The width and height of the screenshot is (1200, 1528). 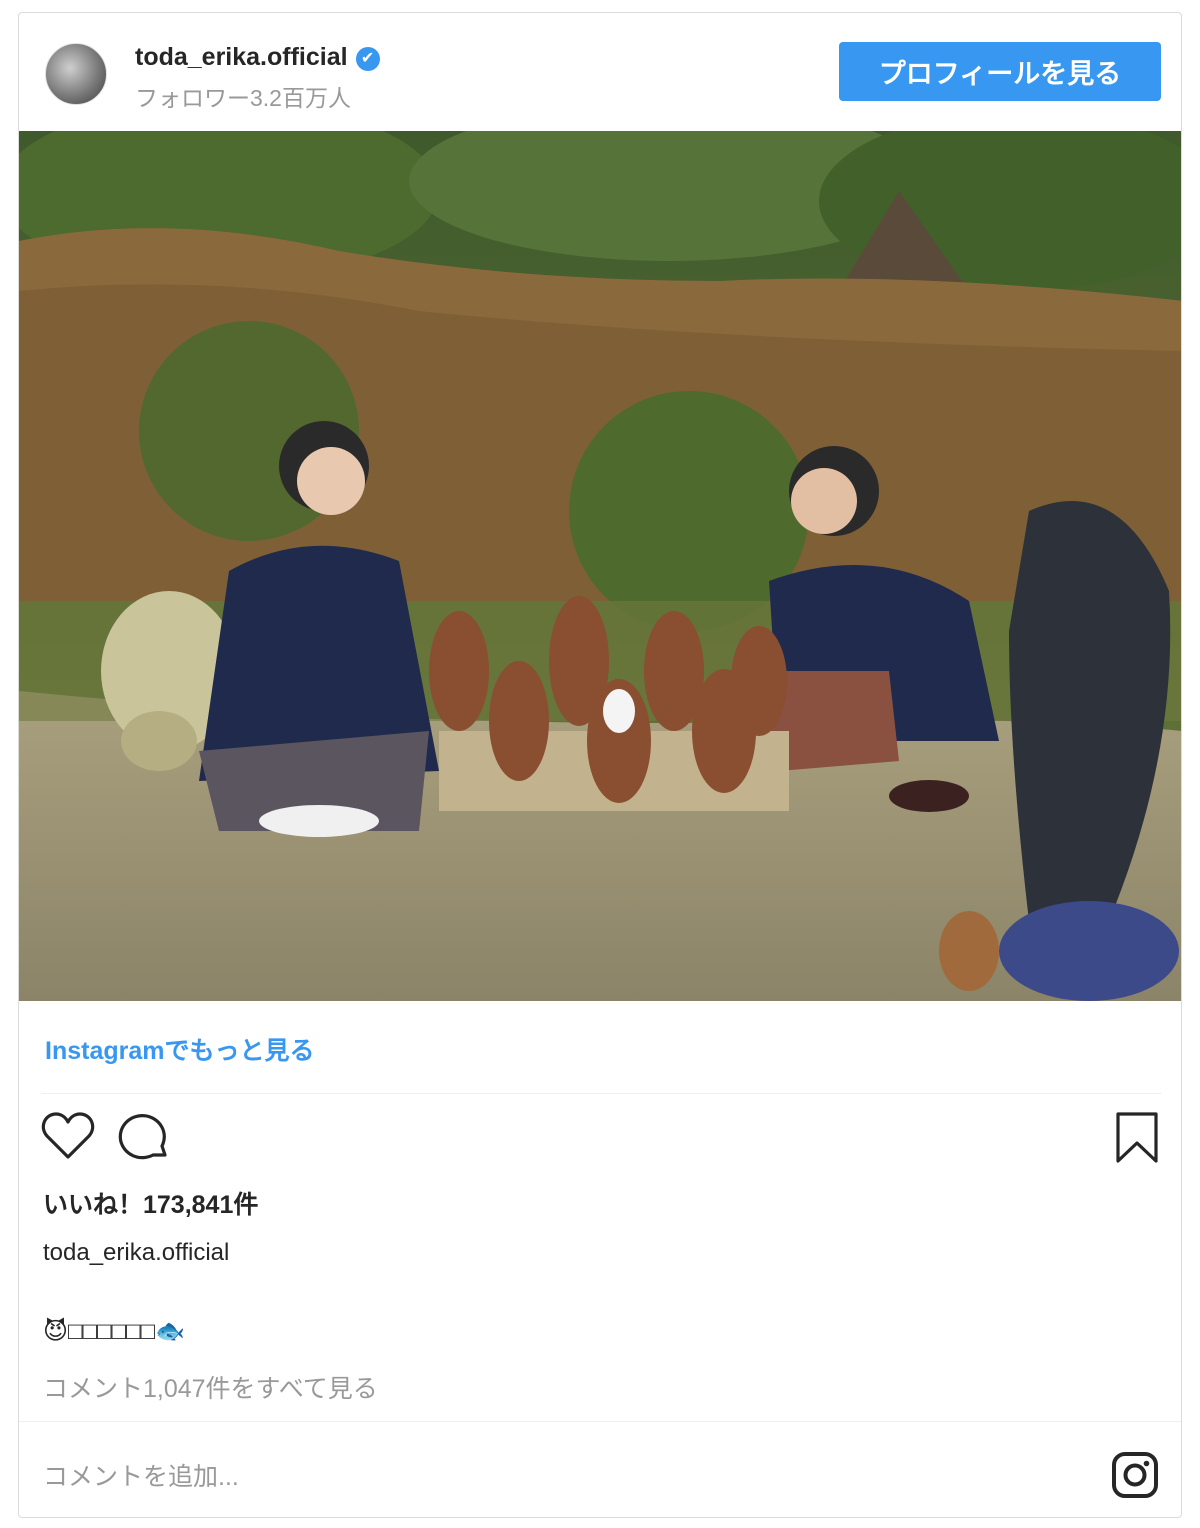 I want to click on bookmark-icon, so click(x=1137, y=1140).